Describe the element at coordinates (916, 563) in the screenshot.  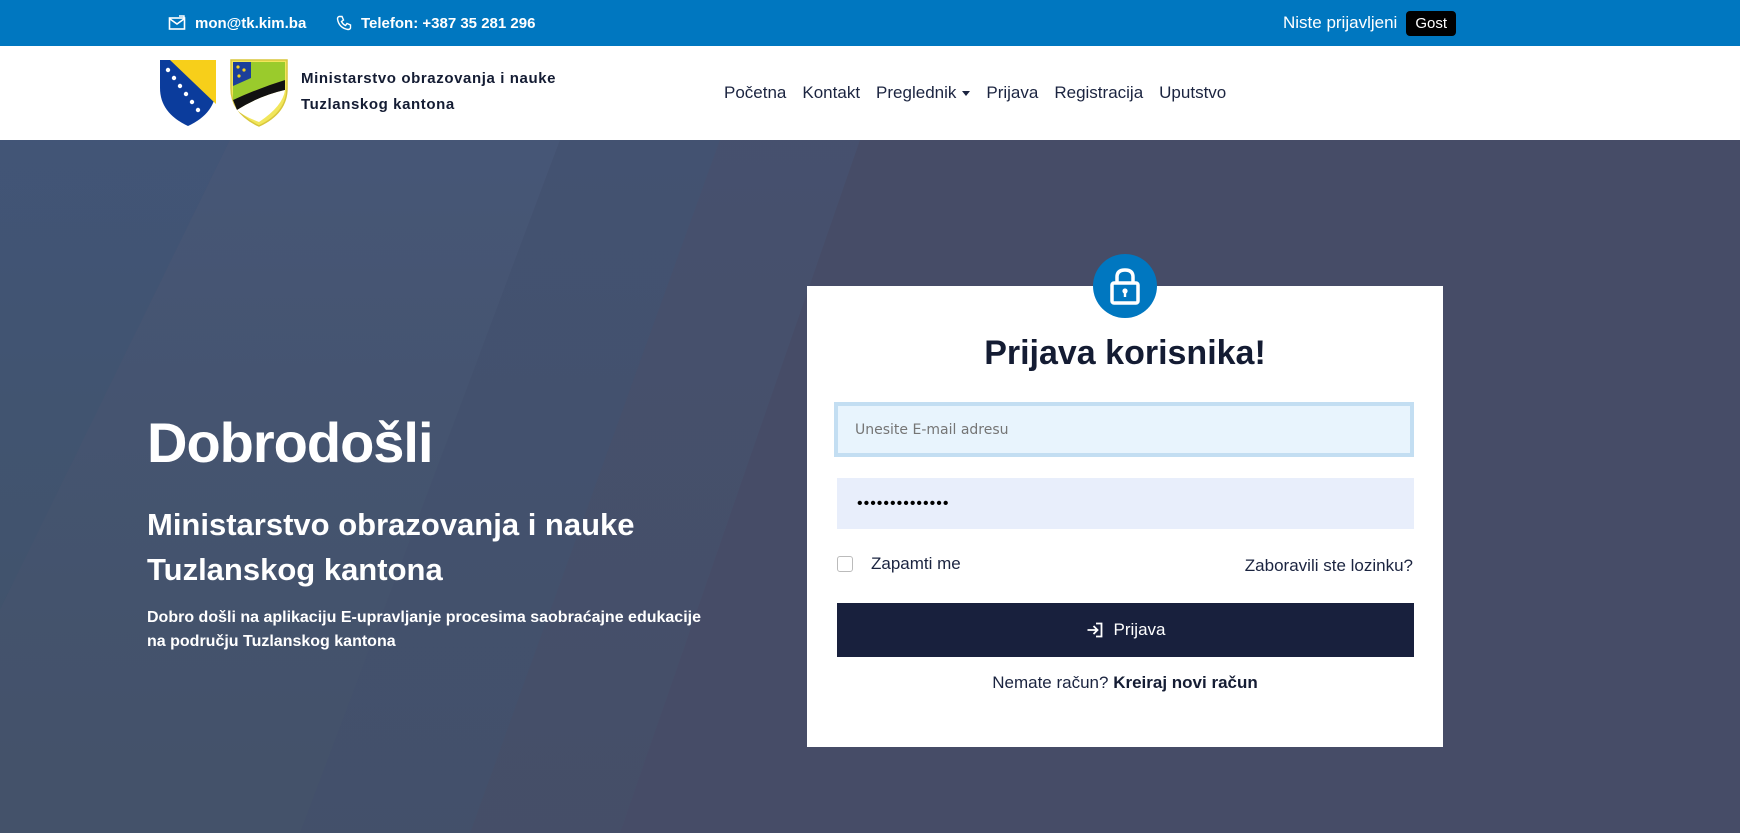
I see `remember-me-label: Zapamti me` at that location.